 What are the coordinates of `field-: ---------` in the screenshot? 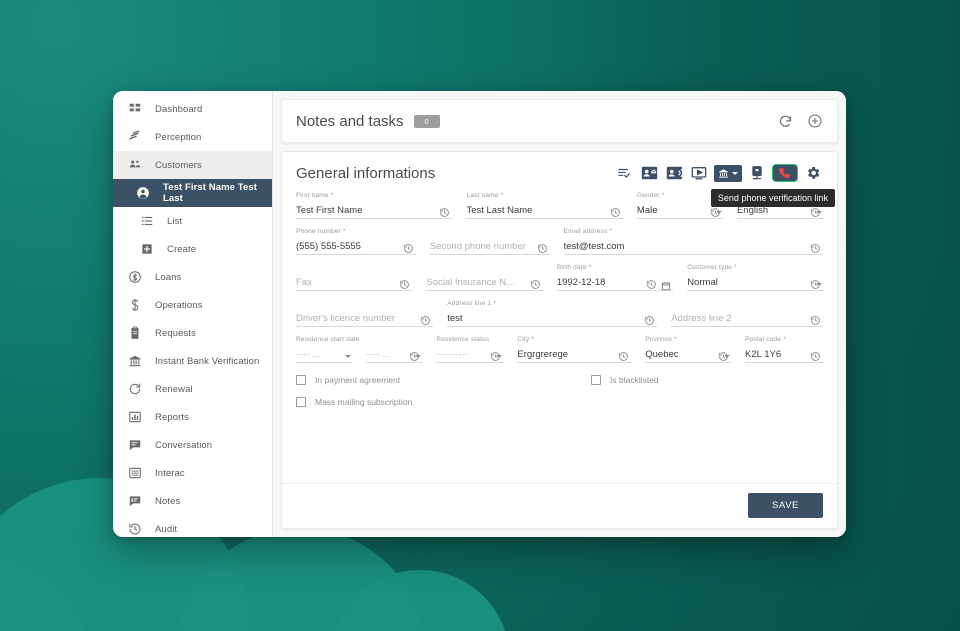 It's located at (394, 349).